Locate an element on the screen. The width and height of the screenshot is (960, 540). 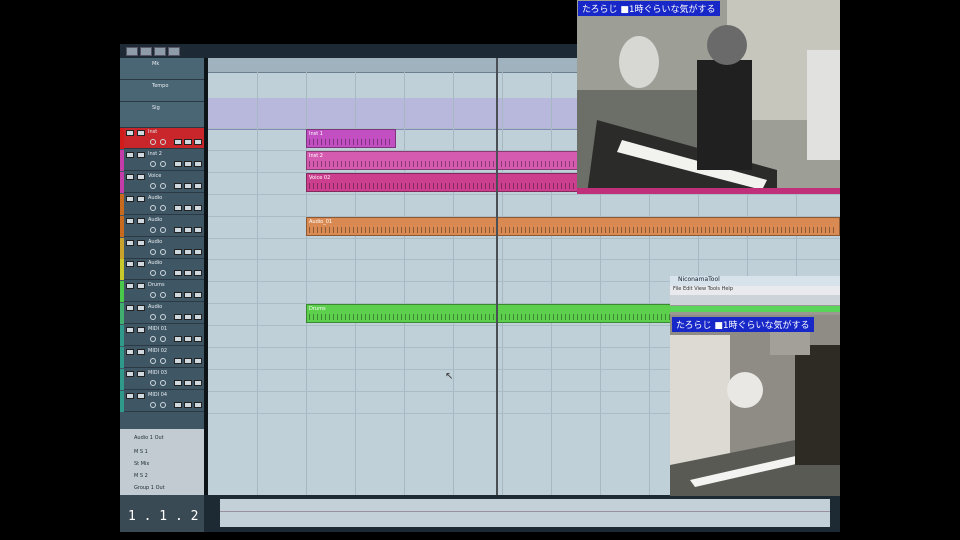
mixer-item: M S 2 is located at coordinates (141, 476).